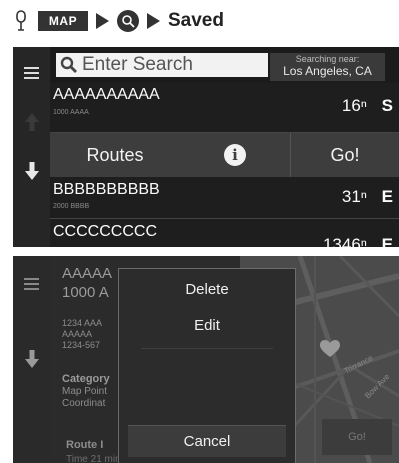 The width and height of the screenshot is (399, 463). What do you see at coordinates (63, 21) in the screenshot?
I see `map-button-icon: MAP` at bounding box center [63, 21].